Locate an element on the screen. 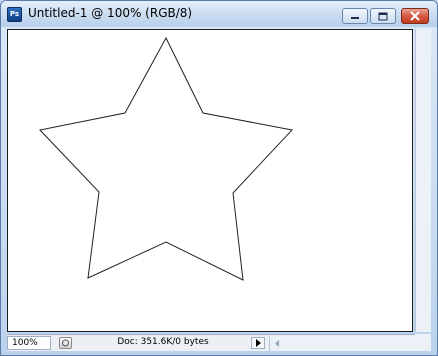 The image size is (438, 356). status-menu-button is located at coordinates (65, 343).